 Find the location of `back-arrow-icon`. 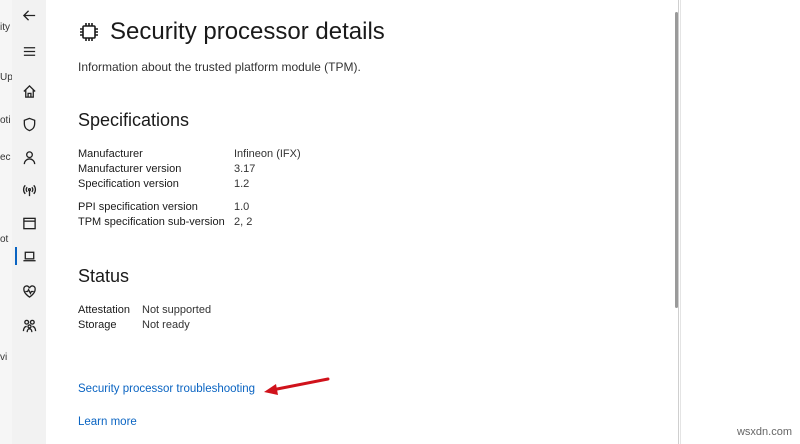

back-arrow-icon is located at coordinates (28, 15).